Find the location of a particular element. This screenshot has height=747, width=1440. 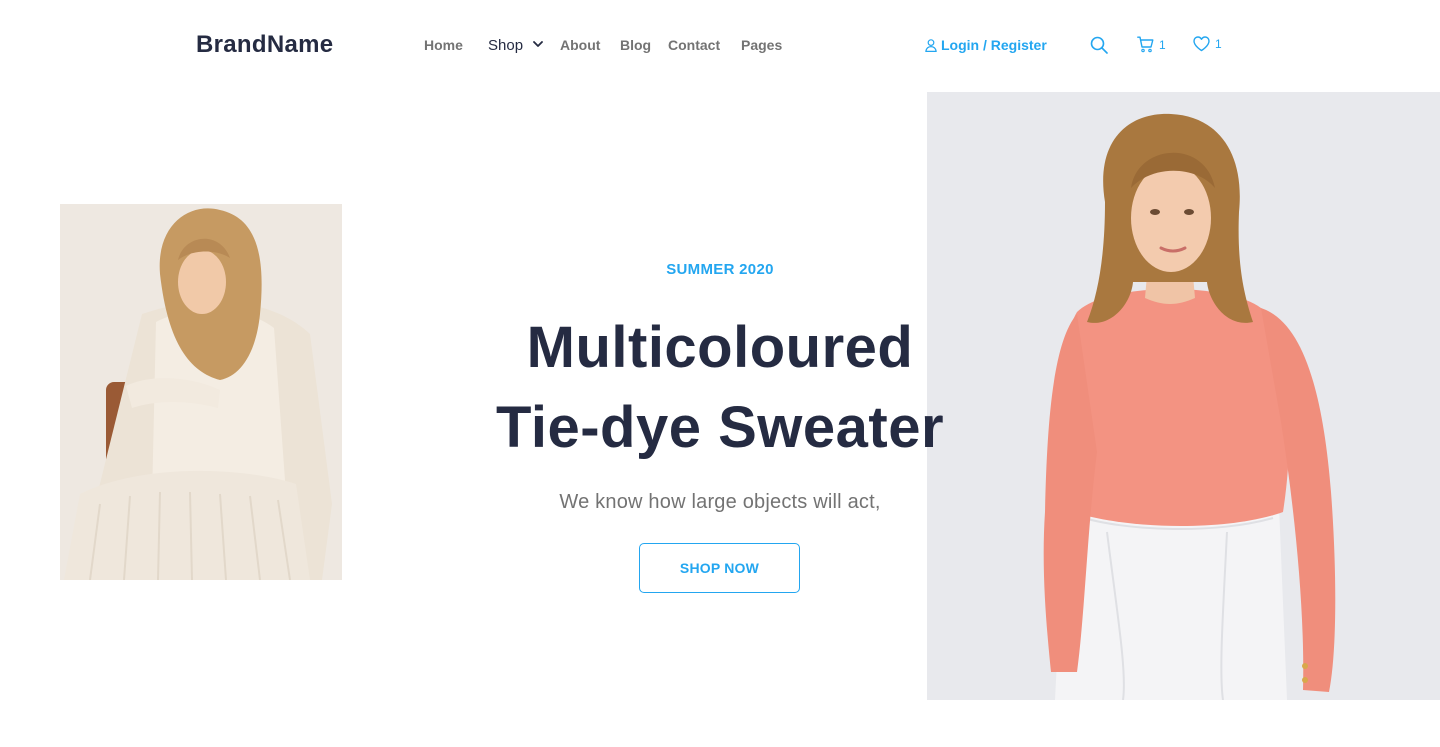

hero-subtitle: We know how large objects will act, is located at coordinates (720, 502).